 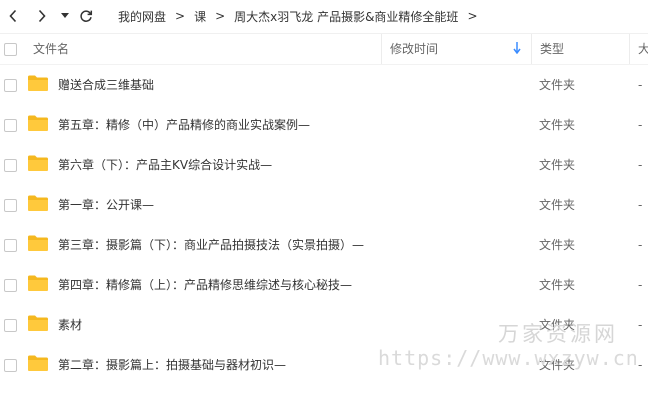 I want to click on file-name: 第四章：精修篇（上）：产品精修思维综述与核心秘技—, so click(x=205, y=286).